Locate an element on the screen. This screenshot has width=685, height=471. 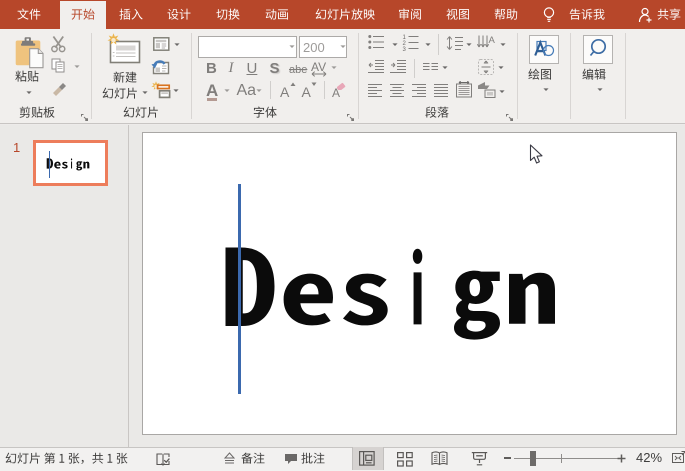
svg-text: A is located at coordinates (492, 40).